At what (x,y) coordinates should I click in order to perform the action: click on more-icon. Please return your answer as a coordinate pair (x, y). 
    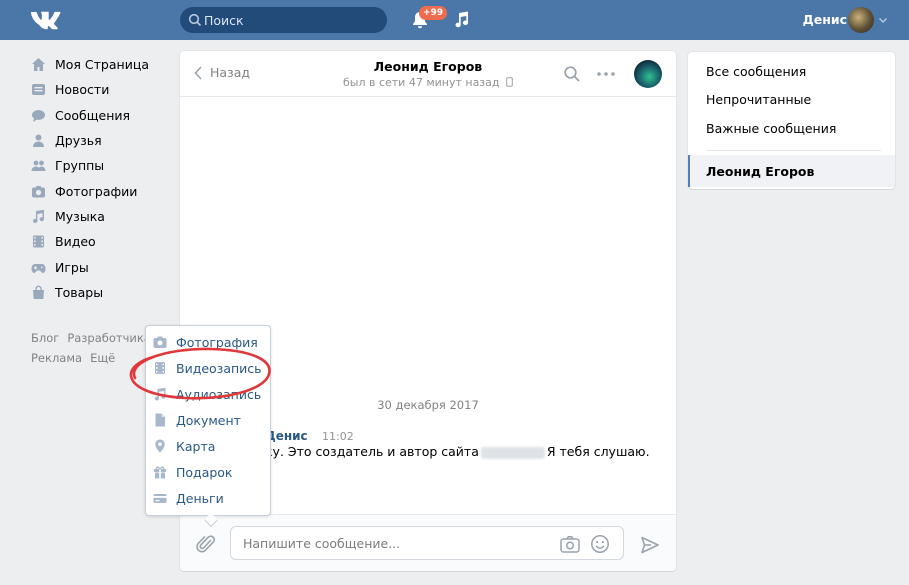
    Looking at the image, I should click on (606, 74).